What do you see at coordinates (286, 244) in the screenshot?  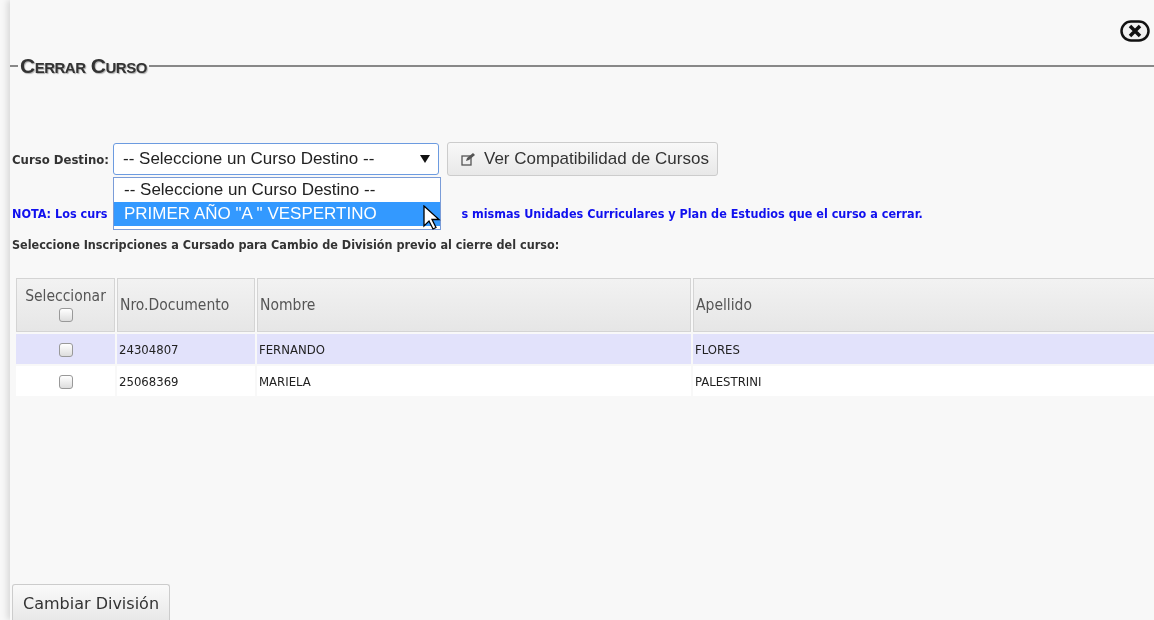 I see `instruction-text: Seleccione Inscripciones a Cursado para Cambio de División previo al cierre del curso:` at bounding box center [286, 244].